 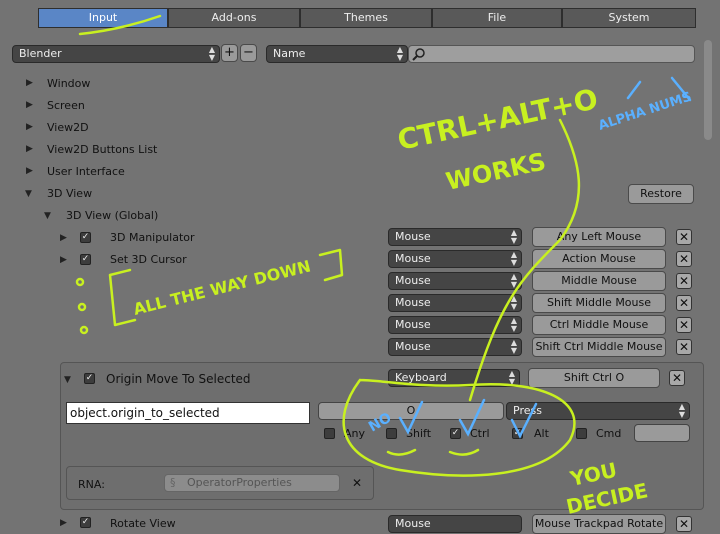 What do you see at coordinates (645, 112) in the screenshot?
I see `annotation-alpha-nums: ALPHA NUMS` at bounding box center [645, 112].